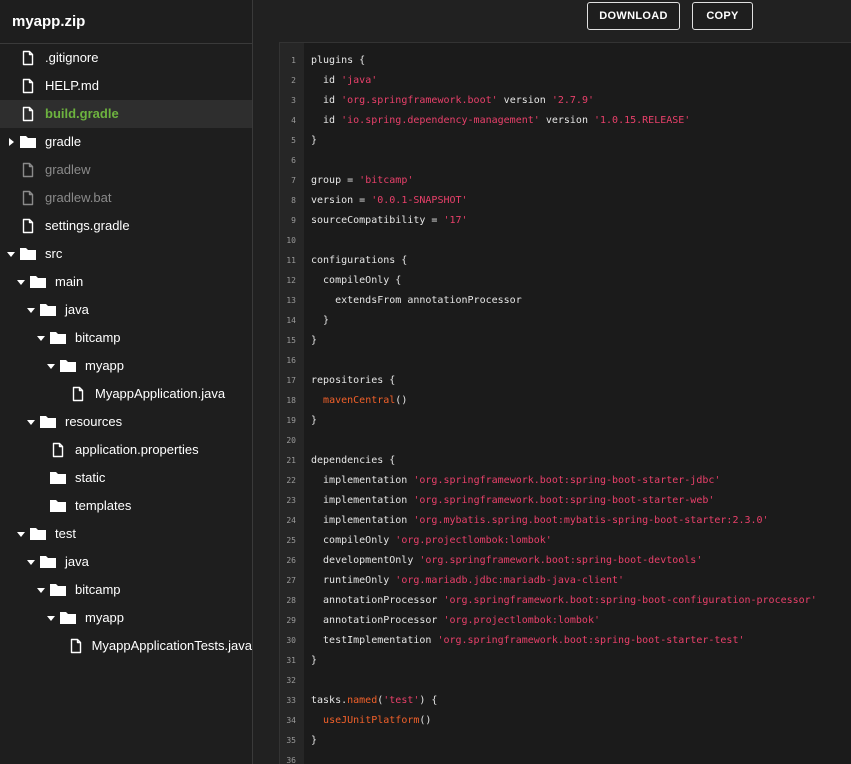 The image size is (851, 764). Describe the element at coordinates (291, 700) in the screenshot. I see `line-number: 33` at that location.